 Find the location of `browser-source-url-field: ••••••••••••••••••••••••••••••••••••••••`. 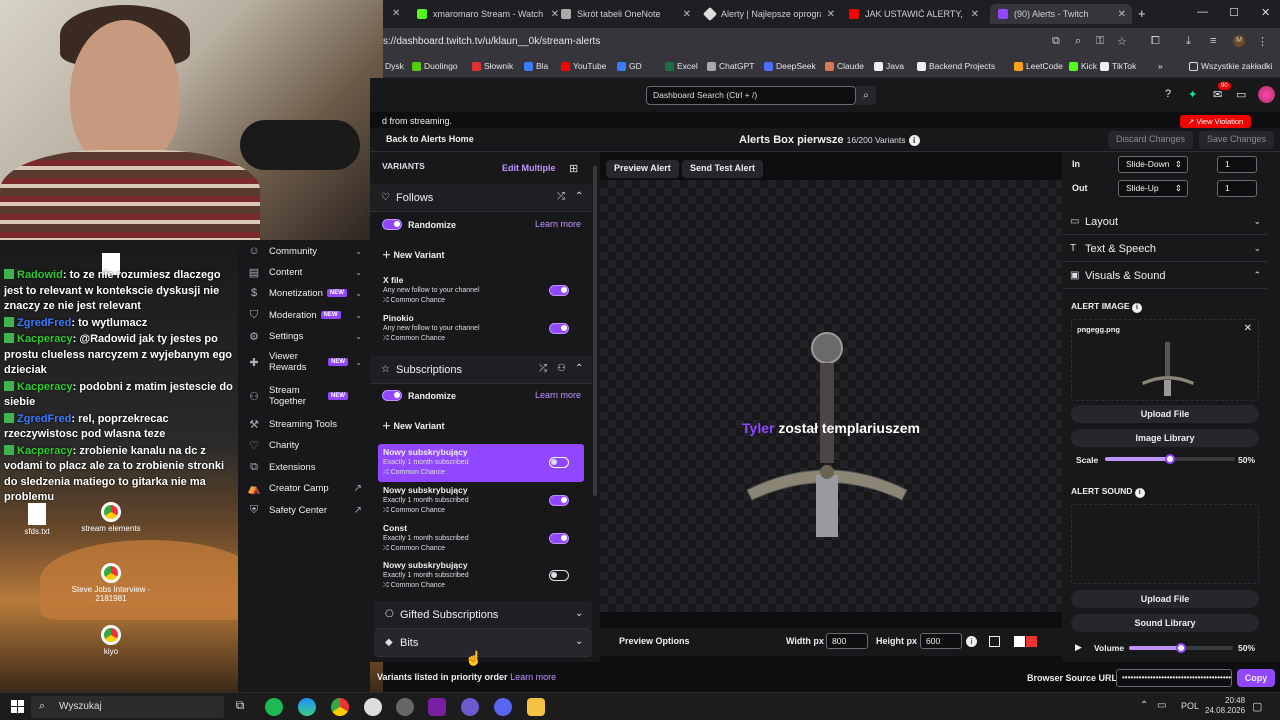

browser-source-url-field: •••••••••••••••••••••••••••••••••••••••• is located at coordinates (1174, 678).